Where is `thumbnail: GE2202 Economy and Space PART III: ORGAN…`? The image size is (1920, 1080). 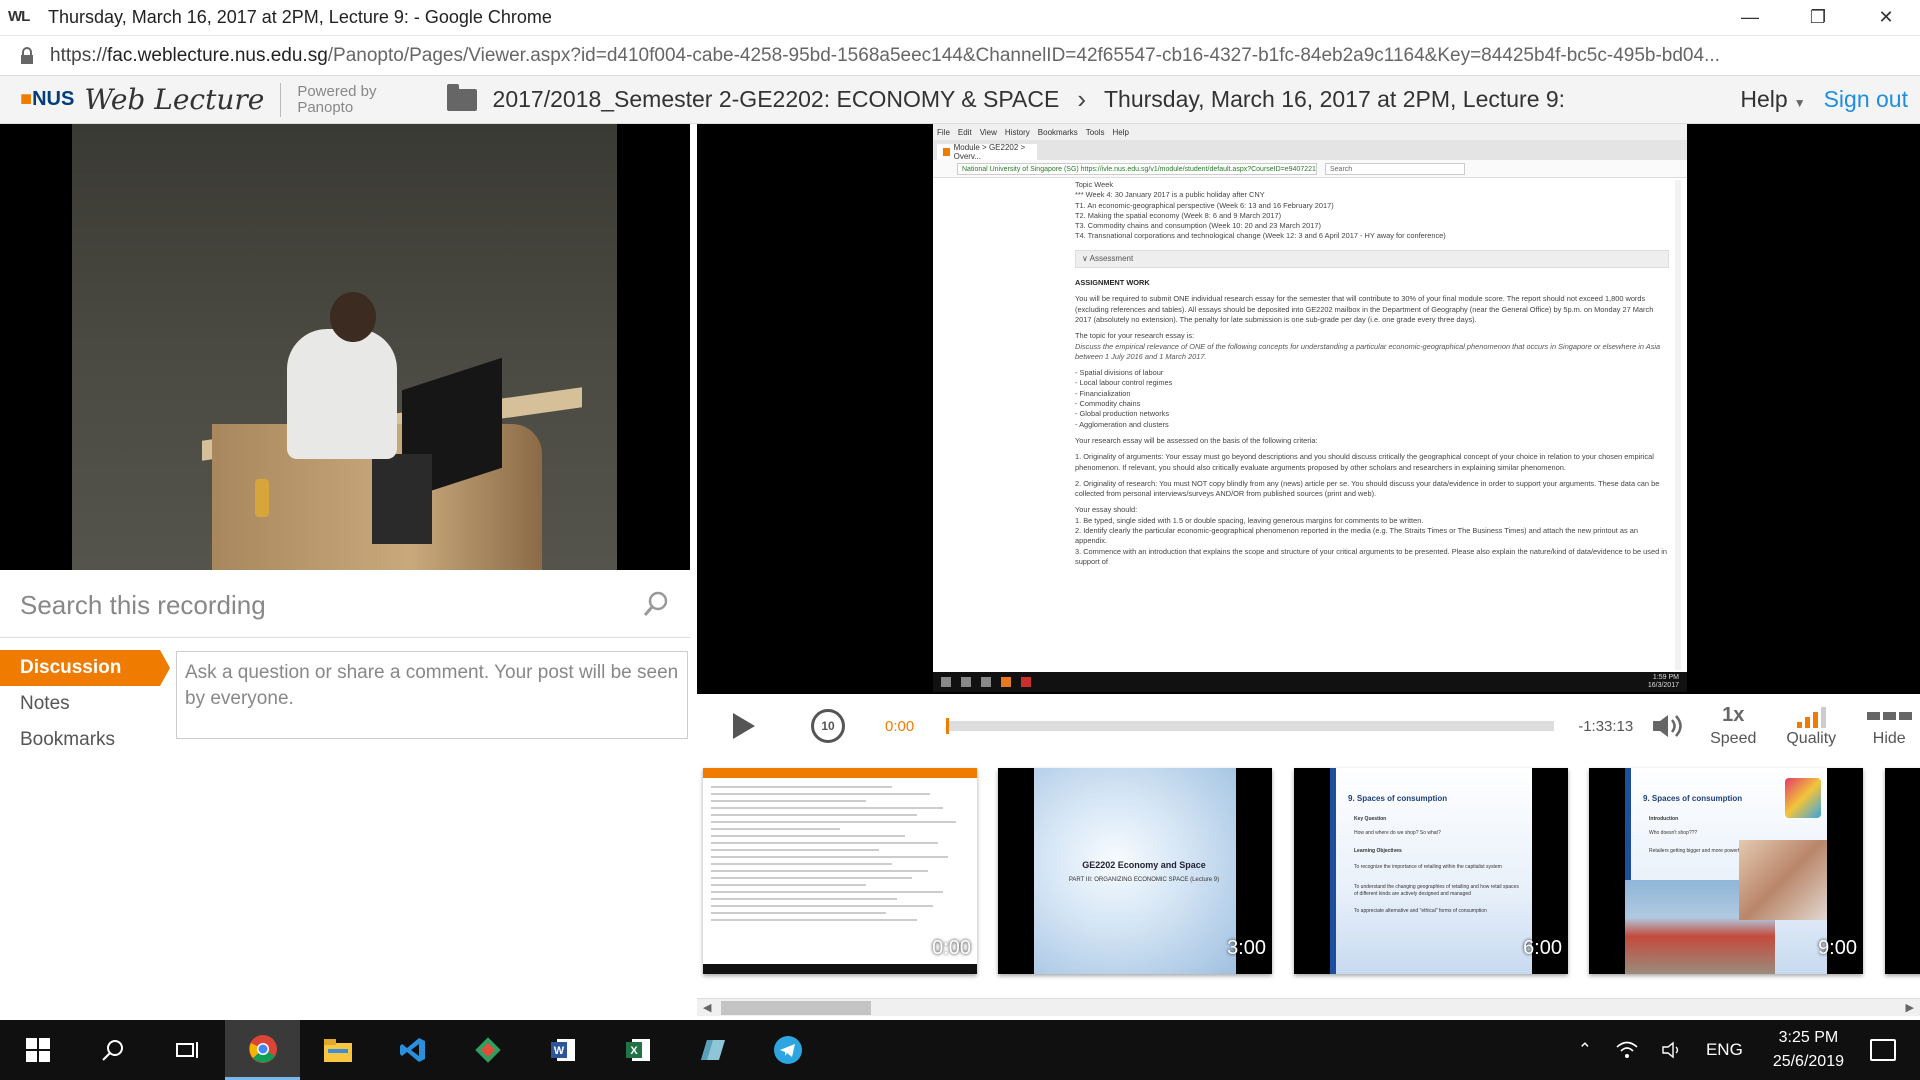 thumbnail: GE2202 Economy and Space PART III: ORGAN… is located at coordinates (1135, 871).